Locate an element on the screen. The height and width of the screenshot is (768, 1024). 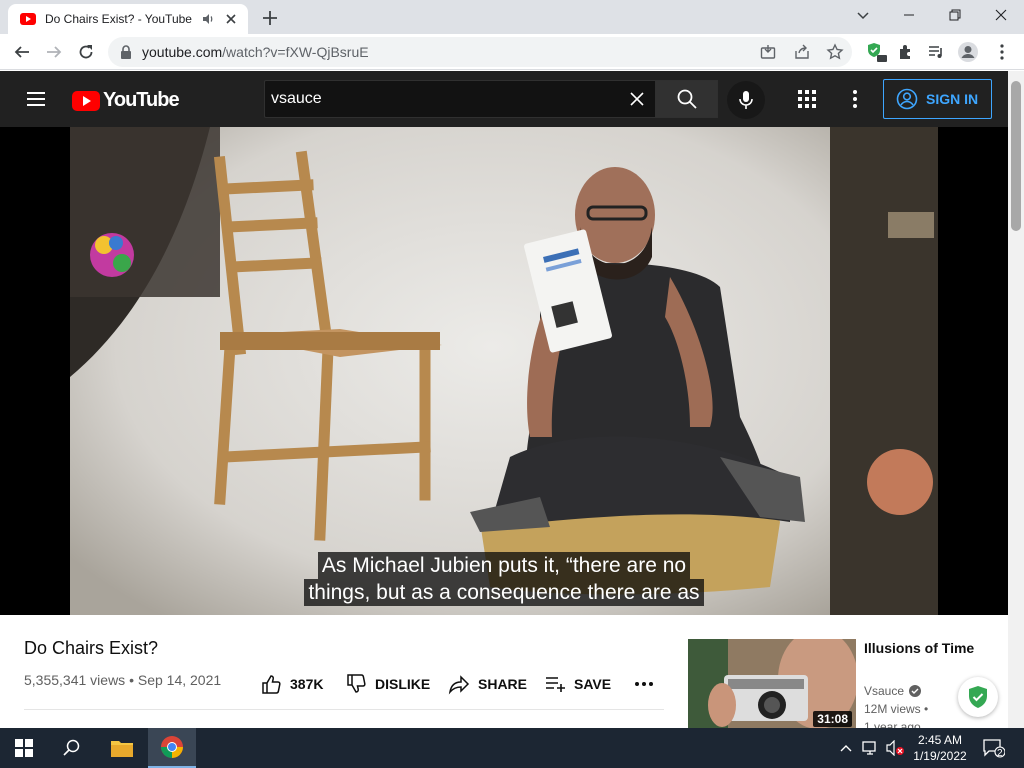
like-count: 387K is located at coordinates (307, 684).